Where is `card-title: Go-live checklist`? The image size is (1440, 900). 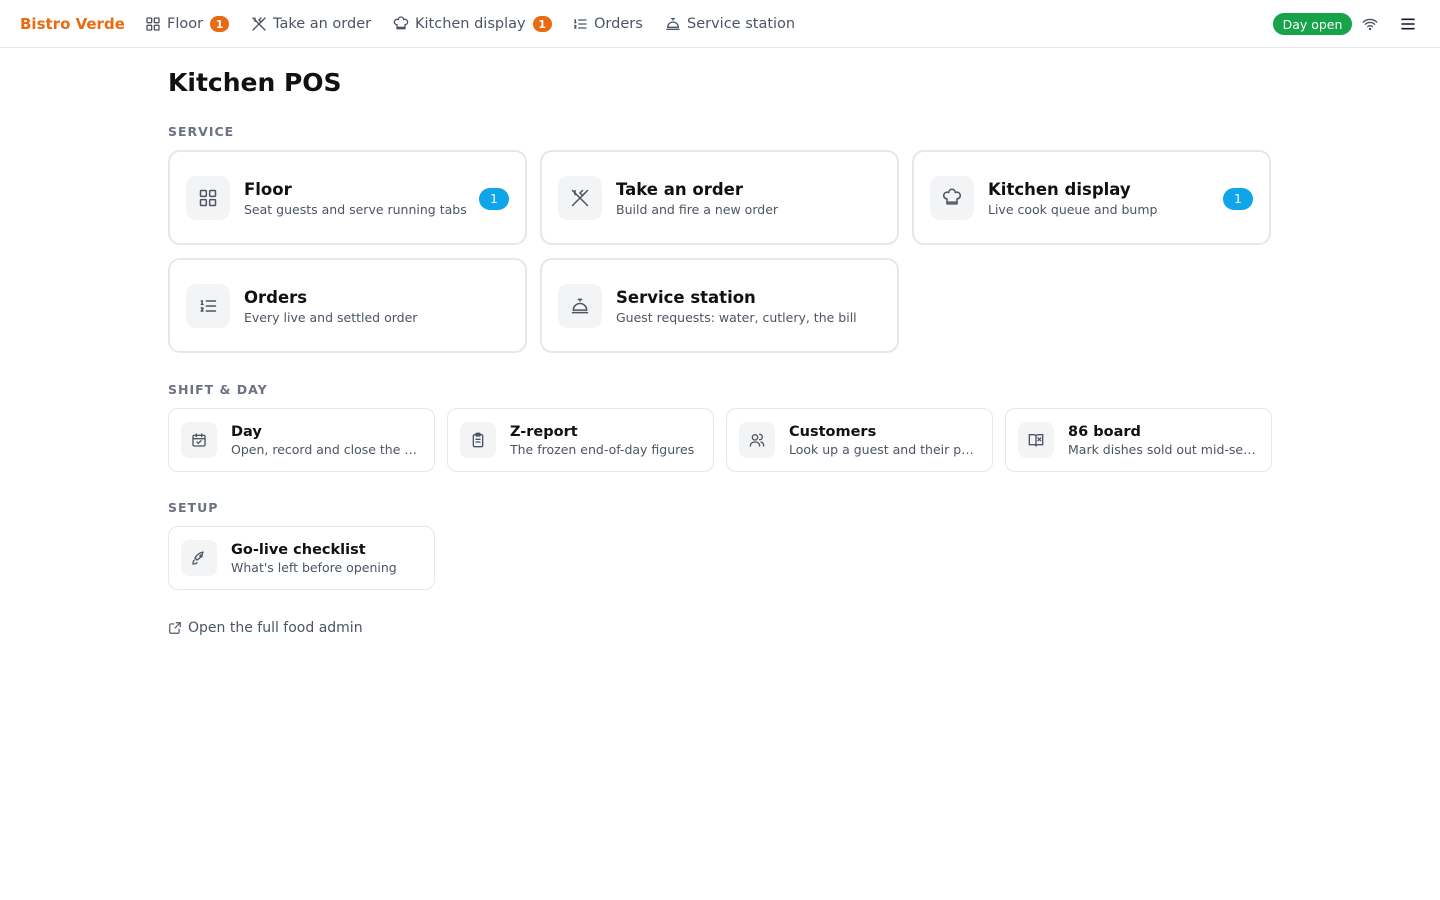
card-title: Go-live checklist is located at coordinates (298, 550).